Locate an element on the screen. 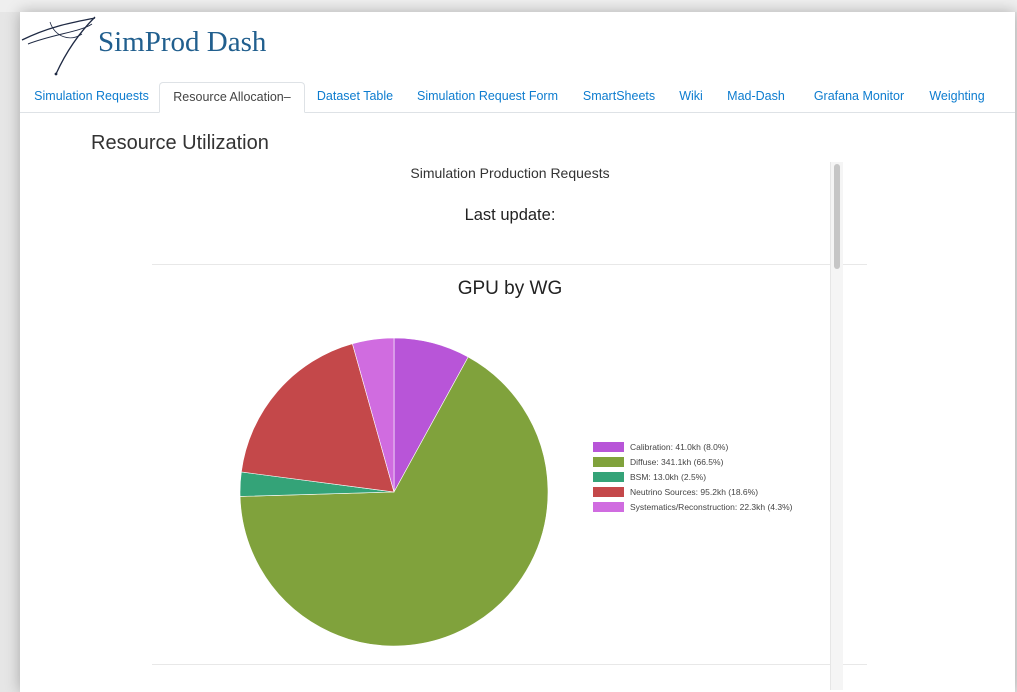 The image size is (1017, 692). page-title: Resource Utilization is located at coordinates (180, 143).